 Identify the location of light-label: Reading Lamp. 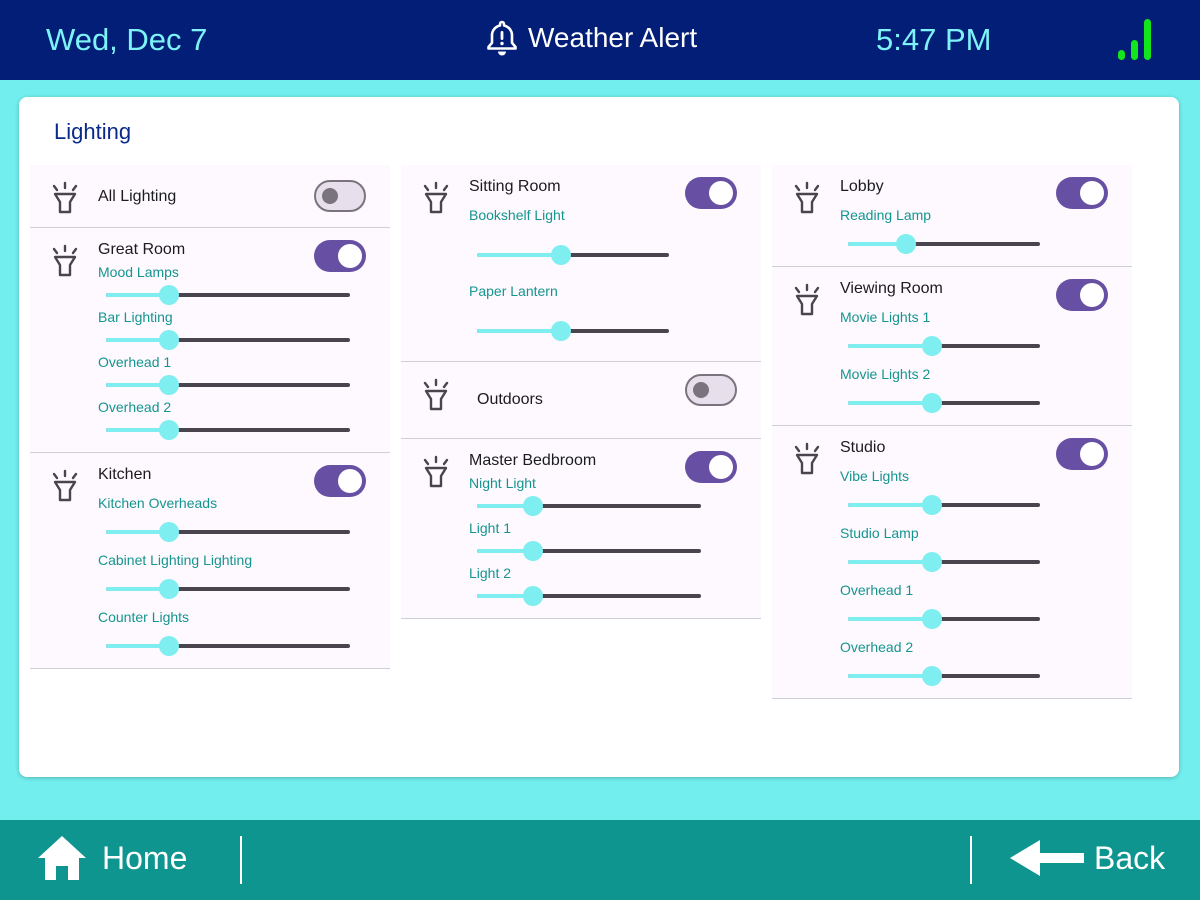
(886, 215).